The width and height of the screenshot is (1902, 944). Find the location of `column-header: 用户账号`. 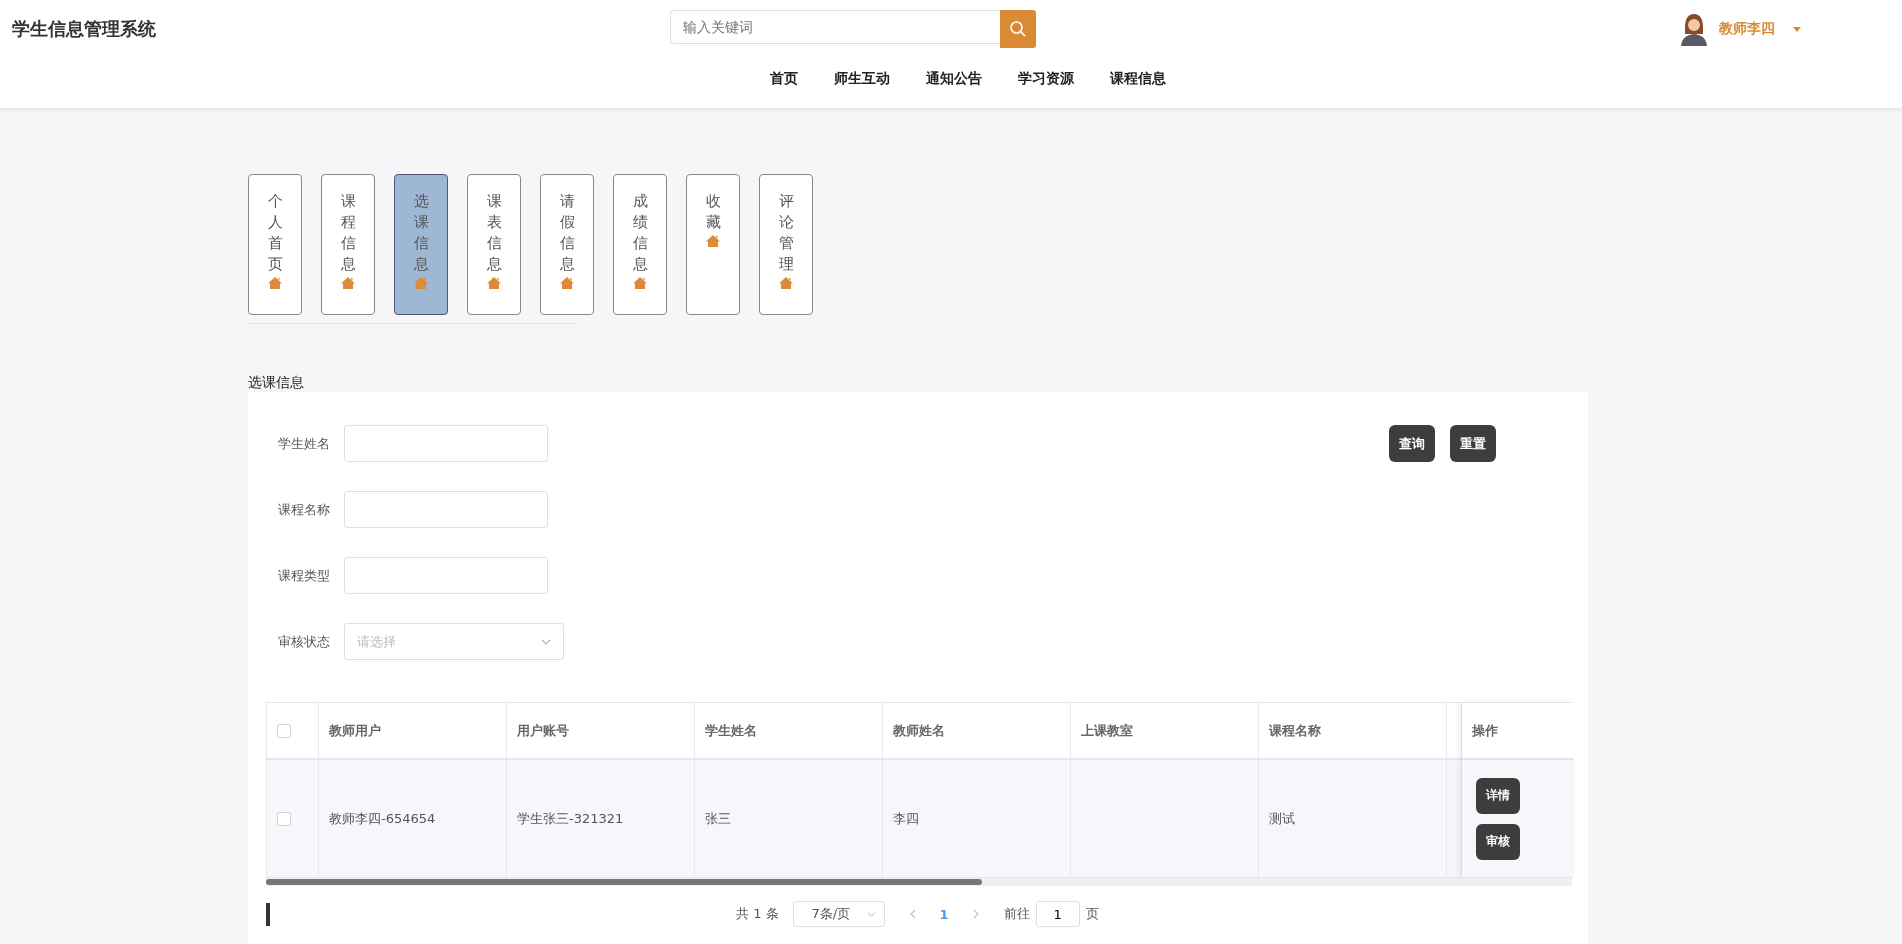

column-header: 用户账号 is located at coordinates (543, 730).